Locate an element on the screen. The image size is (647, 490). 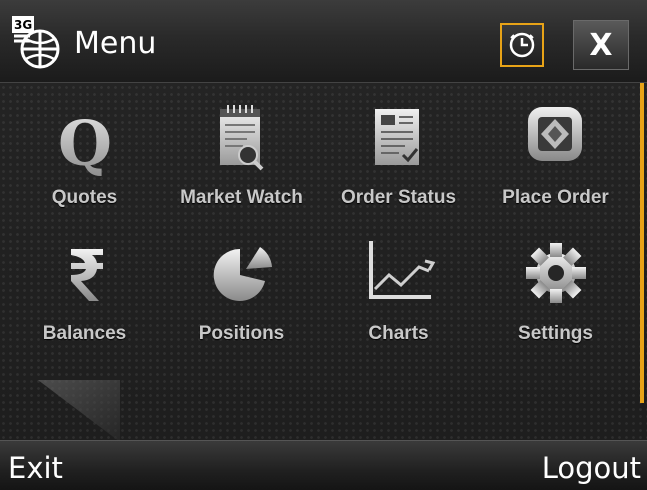
rupee-icon is located at coordinates (85, 275).